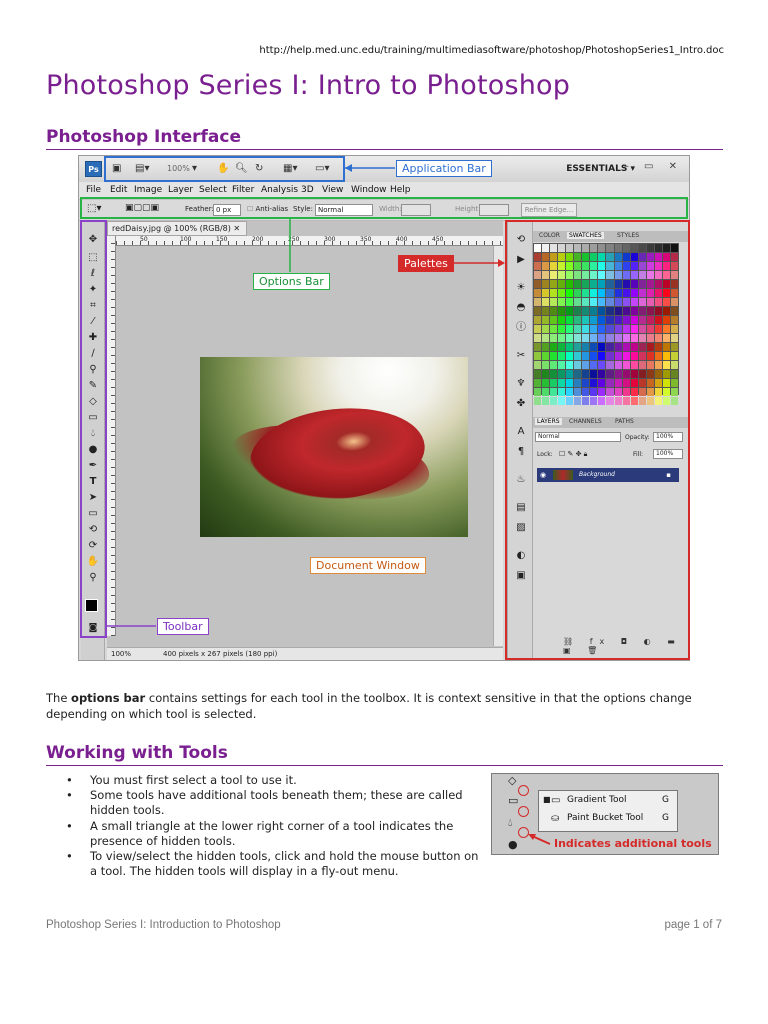 The image size is (768, 1024). What do you see at coordinates (444, 168) in the screenshot?
I see `application-bar-callout: Application Bar` at bounding box center [444, 168].